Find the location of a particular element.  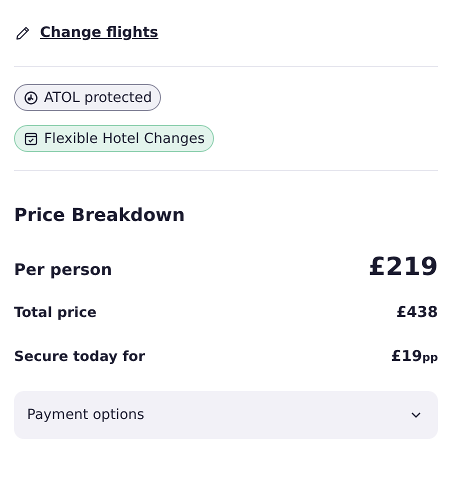

change-flights-link: Change flights is located at coordinates (99, 33).